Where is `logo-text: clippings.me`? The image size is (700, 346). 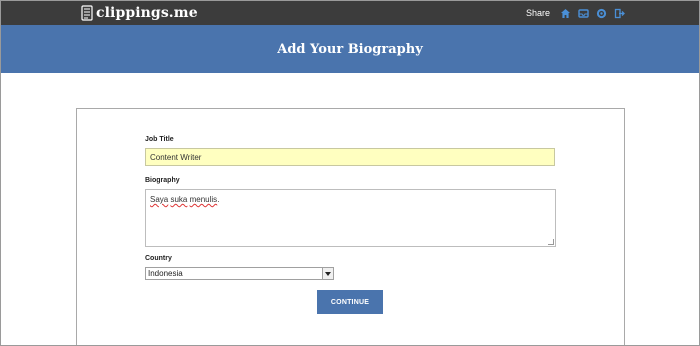 logo-text: clippings.me is located at coordinates (147, 13).